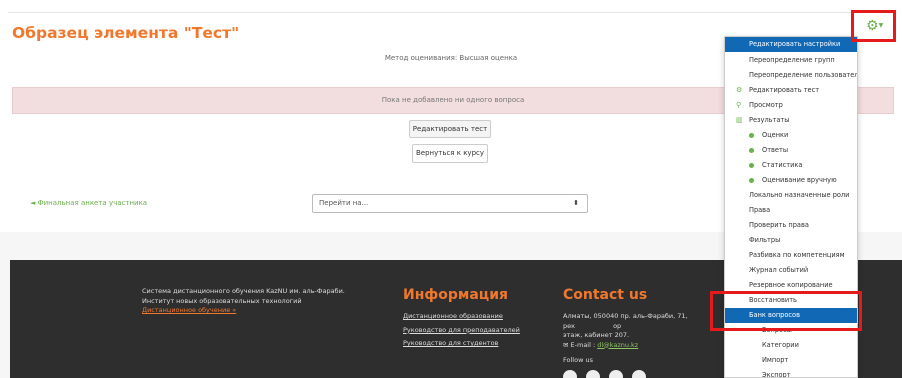 The image size is (902, 378). Describe the element at coordinates (782, 165) in the screenshot. I see `menu-item-label: Статистика` at that location.